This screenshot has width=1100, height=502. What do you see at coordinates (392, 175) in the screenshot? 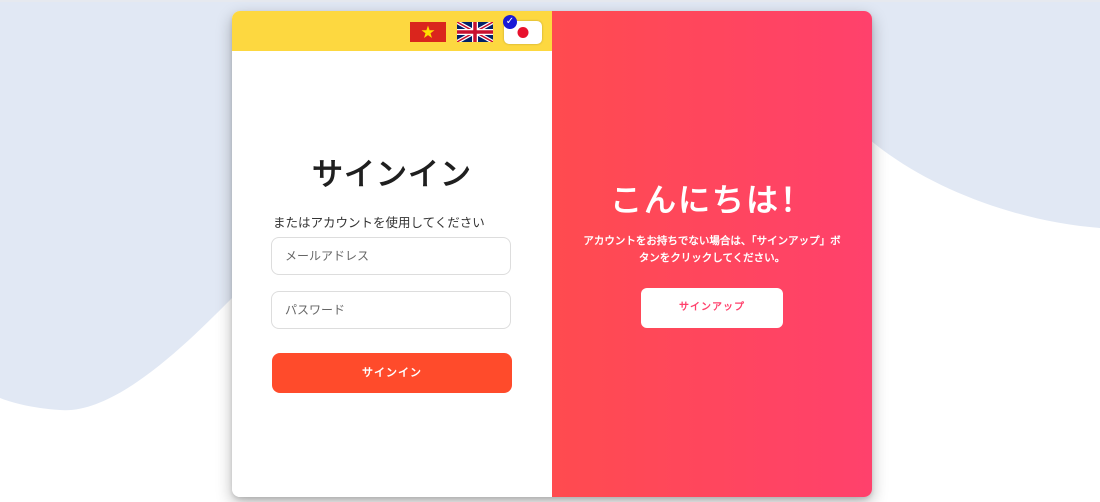
I see `signin-title: サインイン` at bounding box center [392, 175].